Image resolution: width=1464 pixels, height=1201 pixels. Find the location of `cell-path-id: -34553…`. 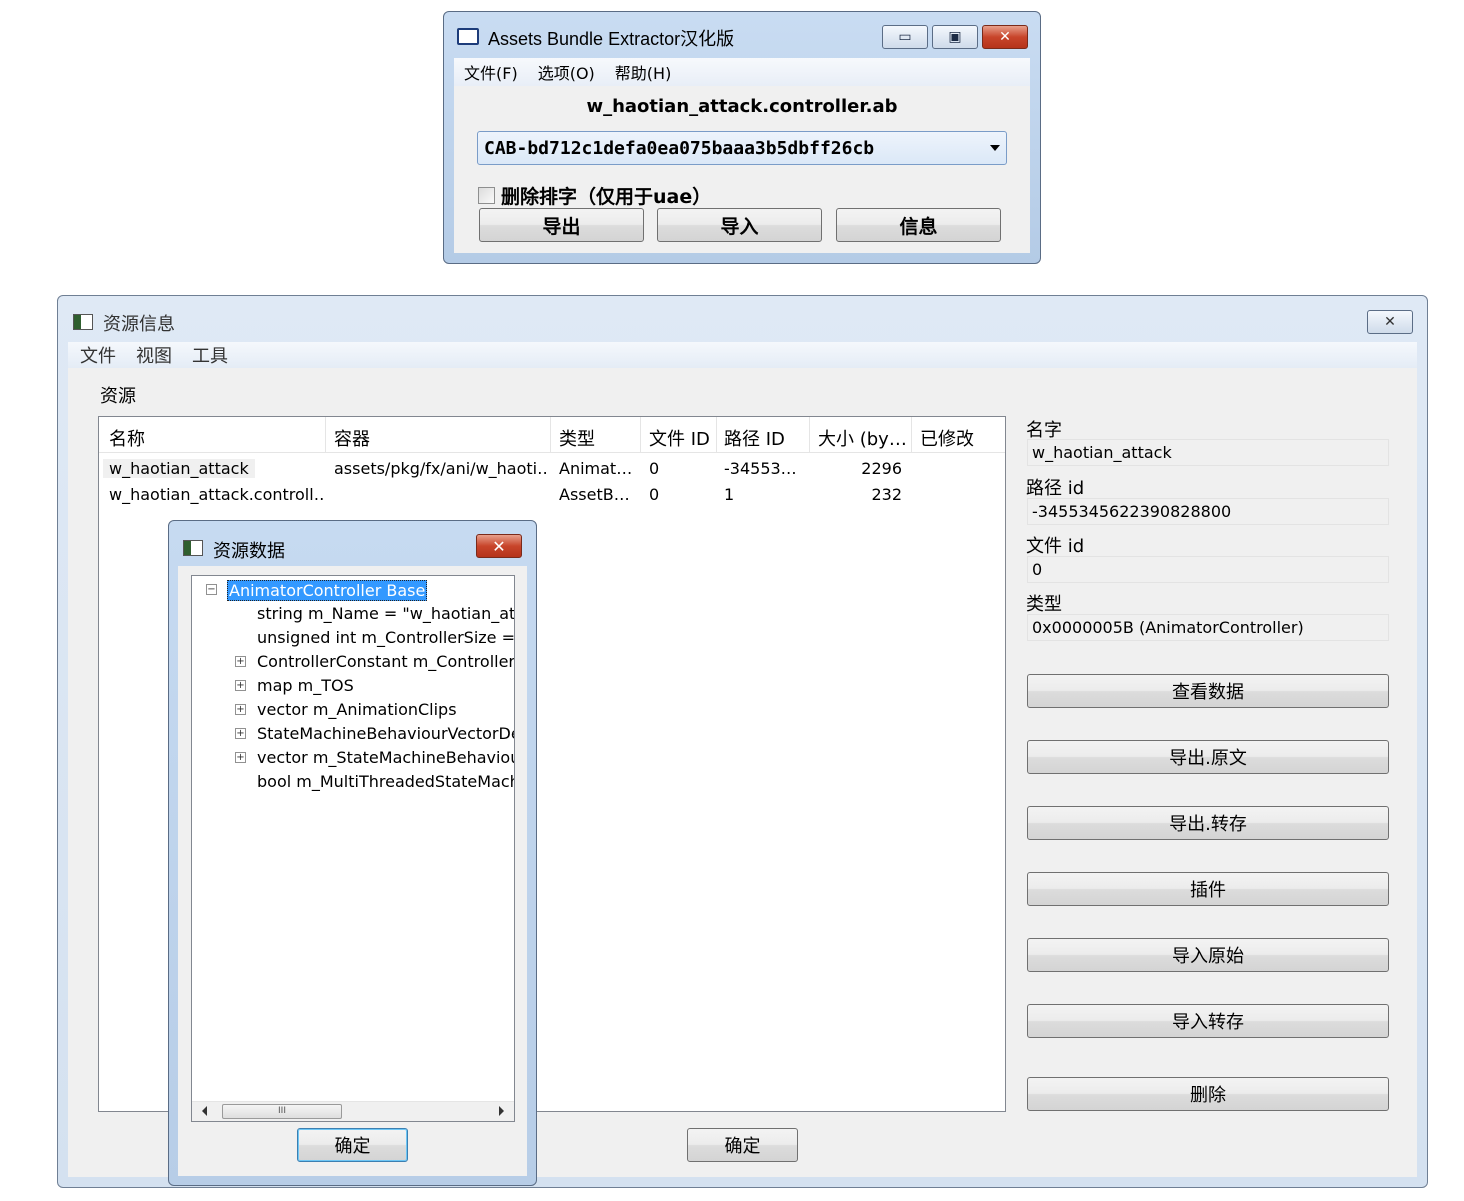

cell-path-id: -34553… is located at coordinates (760, 468).